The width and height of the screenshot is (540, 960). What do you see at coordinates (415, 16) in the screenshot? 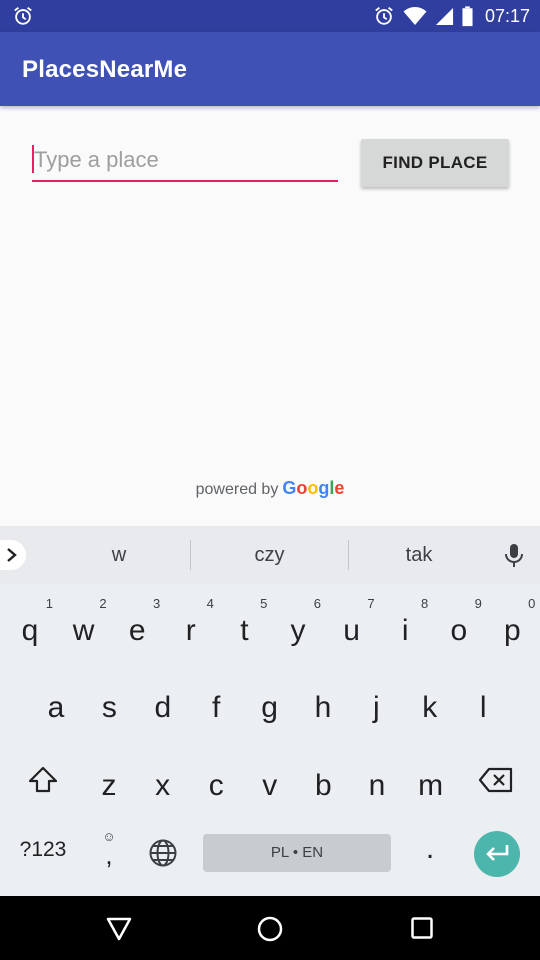
I see `wifi-icon` at bounding box center [415, 16].